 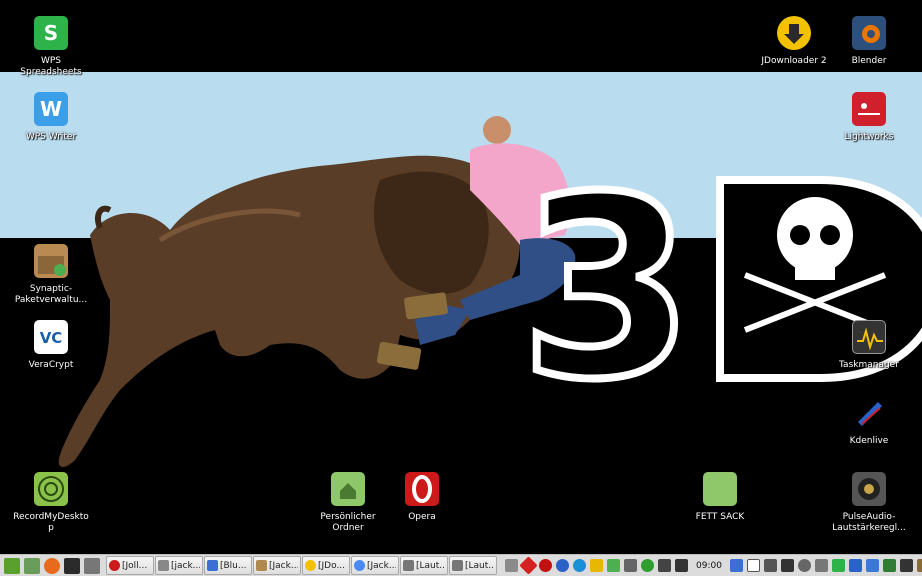 I want to click on icon-label: WPS Spreadsheets, so click(x=51, y=66).